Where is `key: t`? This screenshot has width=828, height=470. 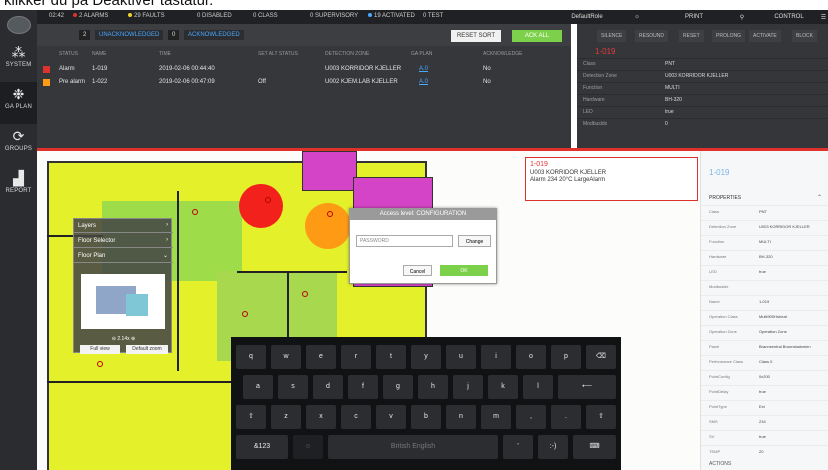 key: t is located at coordinates (391, 357).